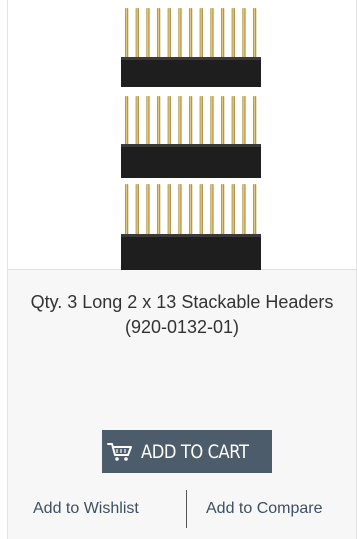  I want to click on add-to-wishlist-link: Add to Wishlist, so click(86, 509).